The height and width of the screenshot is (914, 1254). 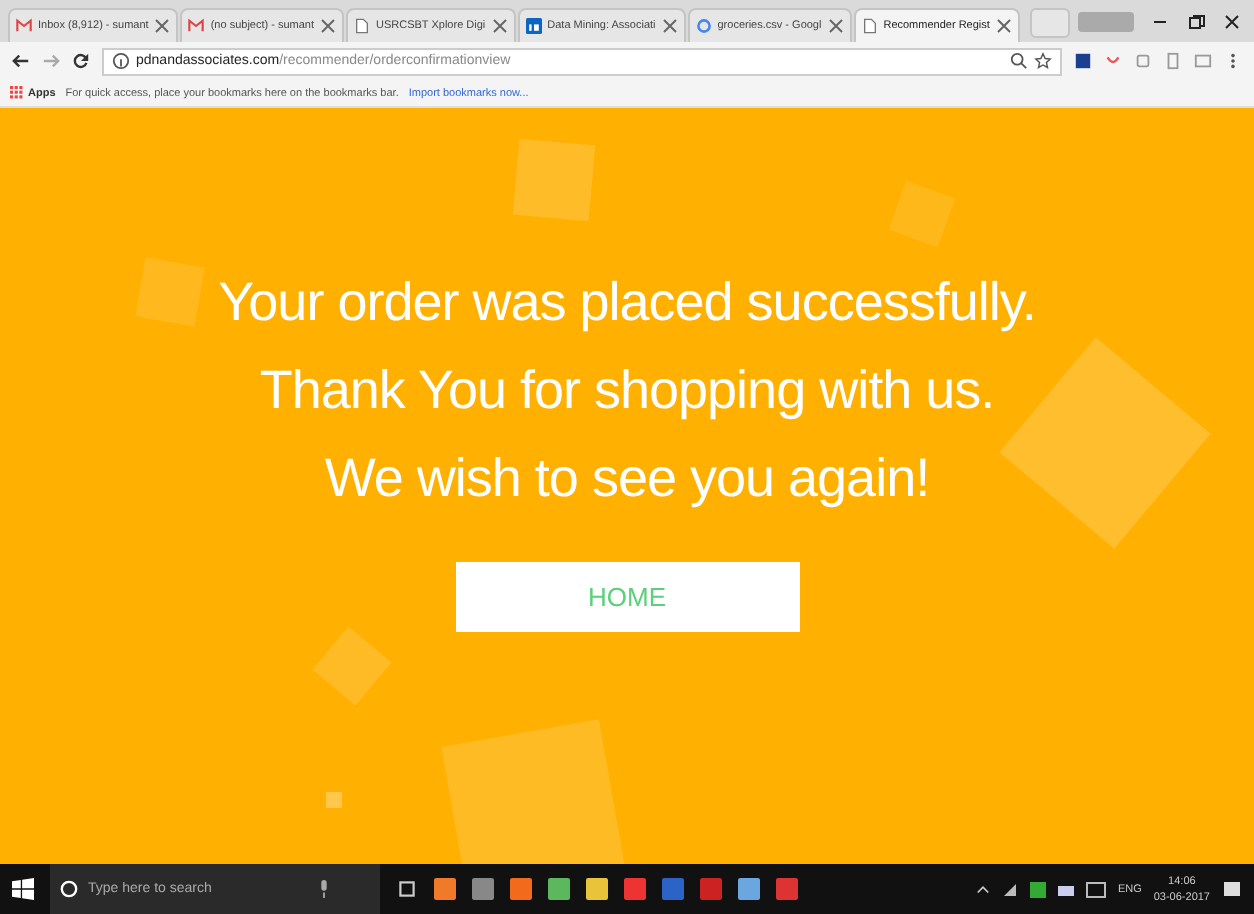 I want to click on confirmation-message: Thank You for shopping with us., so click(x=627, y=391).